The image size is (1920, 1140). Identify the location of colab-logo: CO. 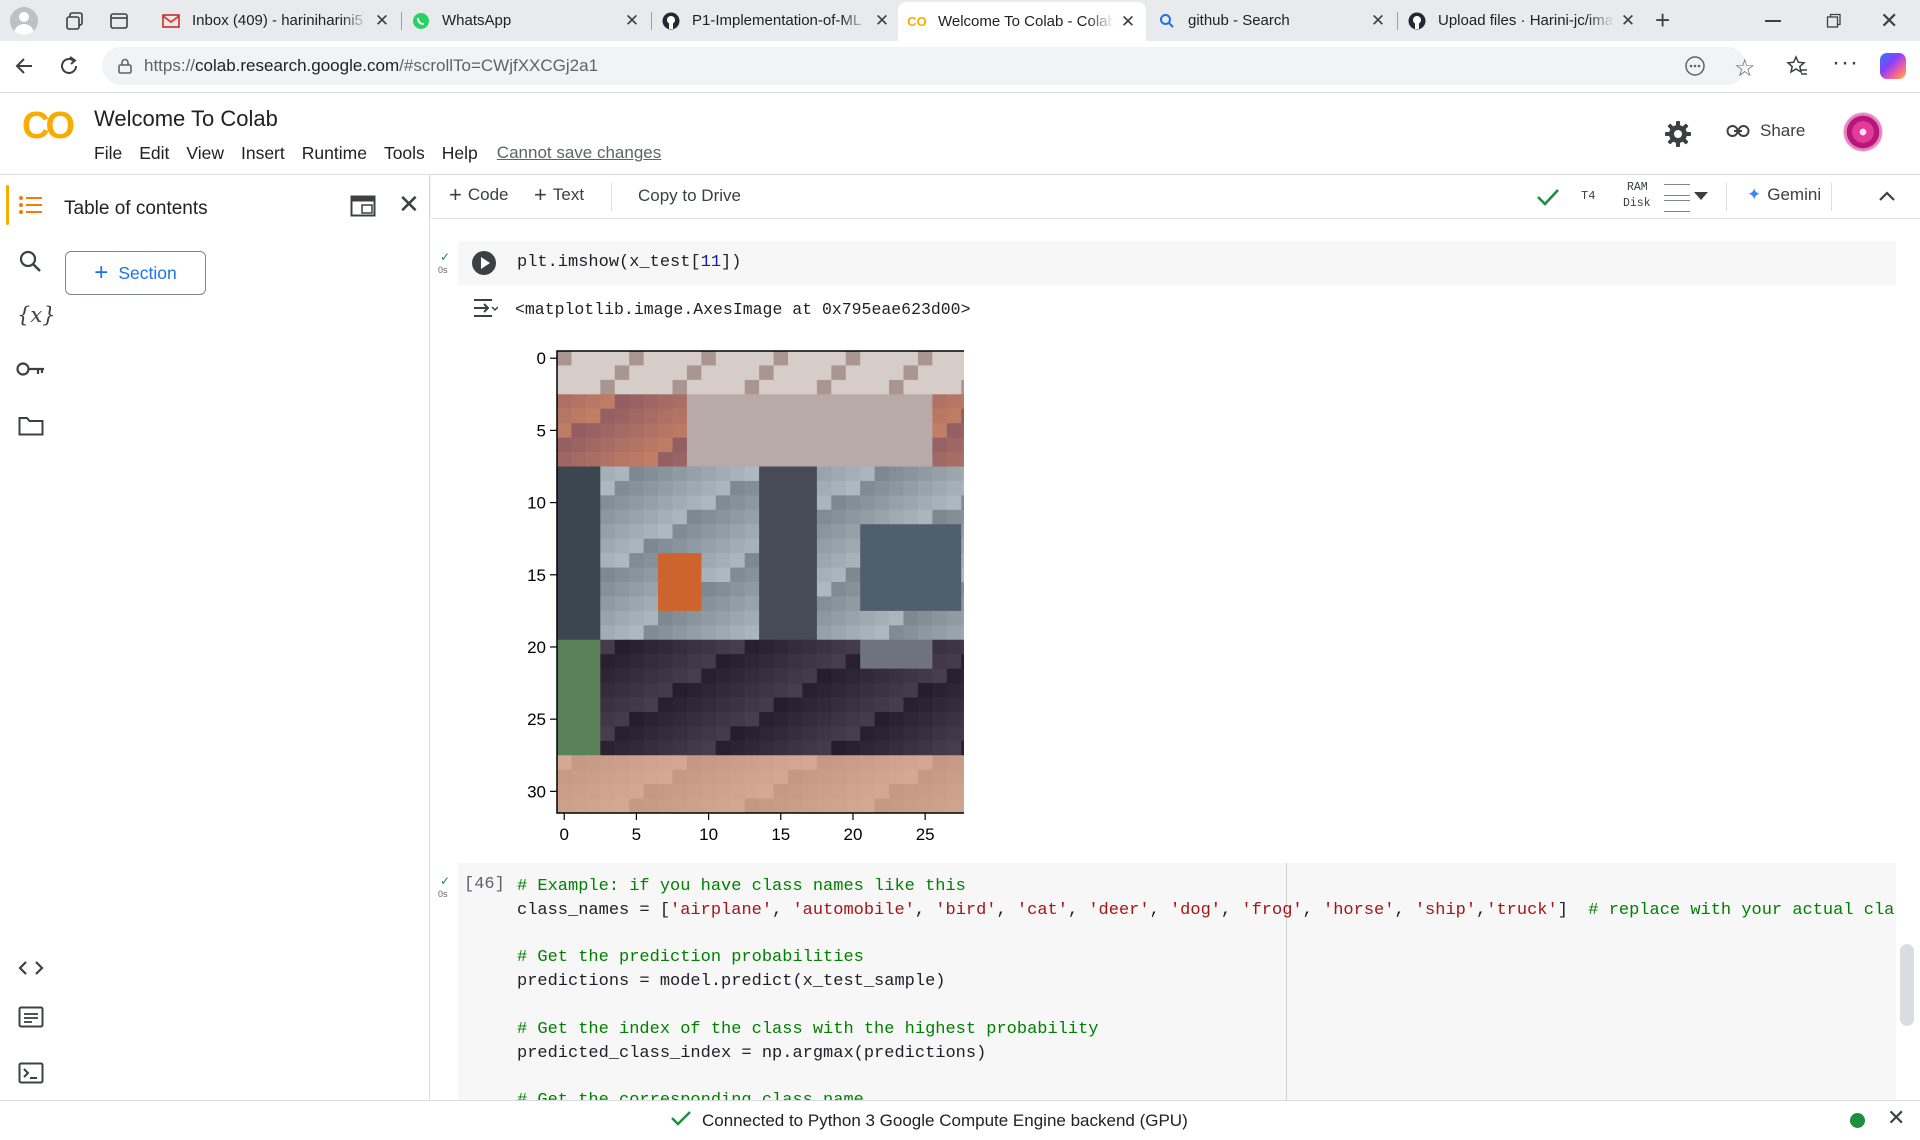
(48, 126).